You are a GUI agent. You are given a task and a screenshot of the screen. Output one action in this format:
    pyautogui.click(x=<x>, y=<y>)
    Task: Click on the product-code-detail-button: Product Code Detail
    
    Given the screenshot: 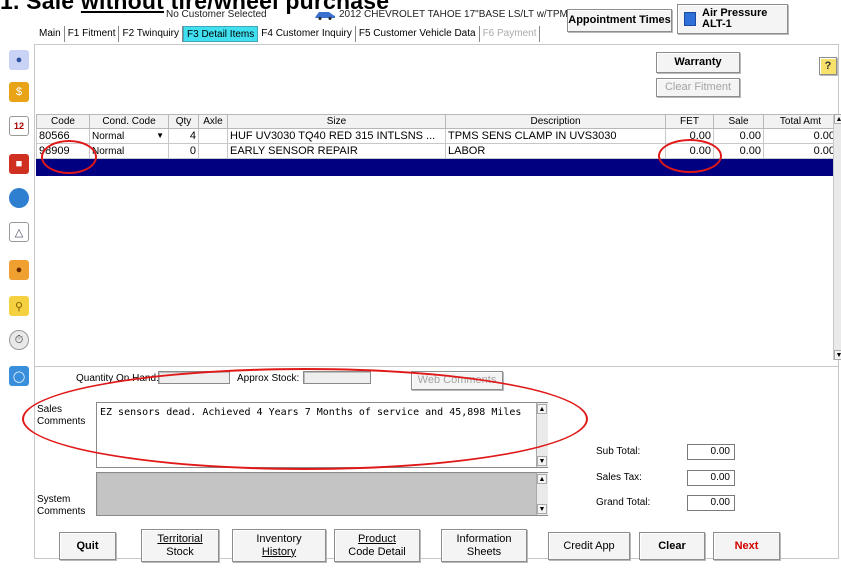 What is the action you would take?
    pyautogui.click(x=377, y=545)
    